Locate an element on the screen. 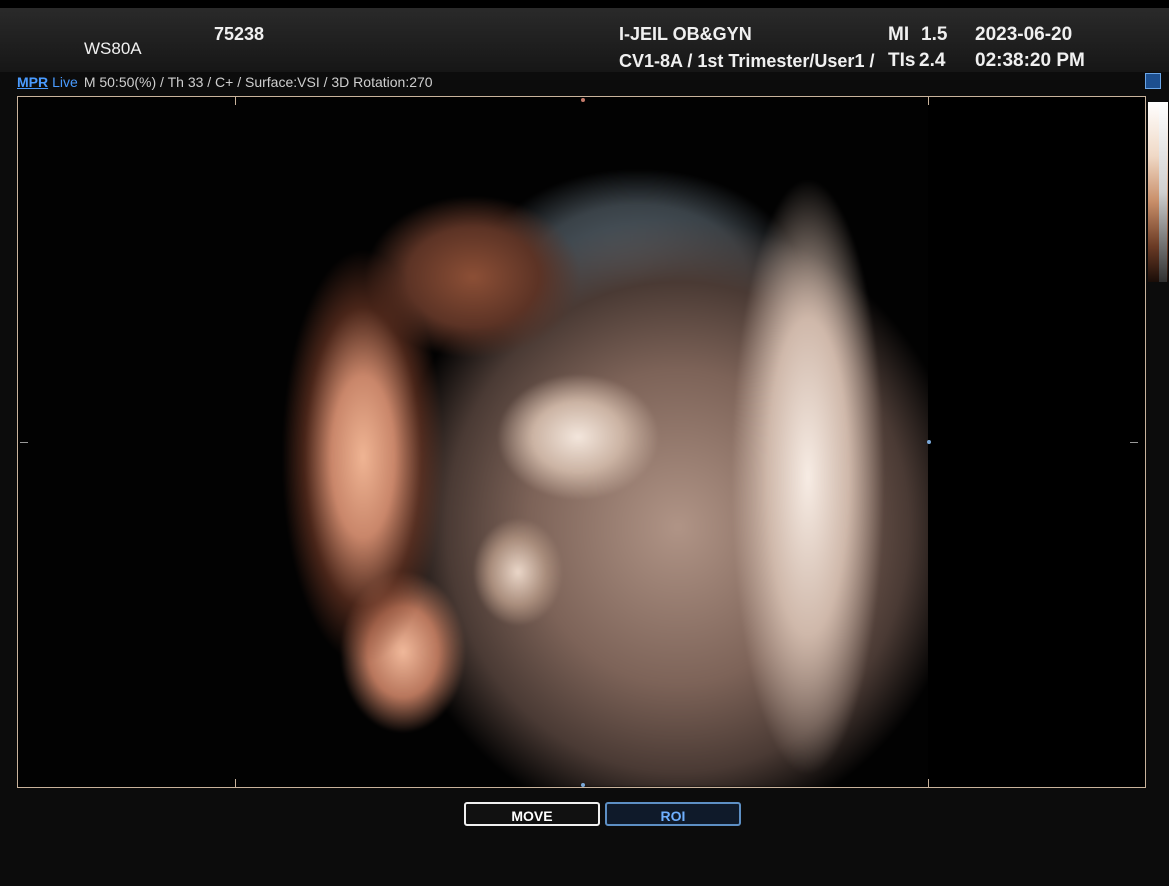  roi-handle-bottom is located at coordinates (583, 785).